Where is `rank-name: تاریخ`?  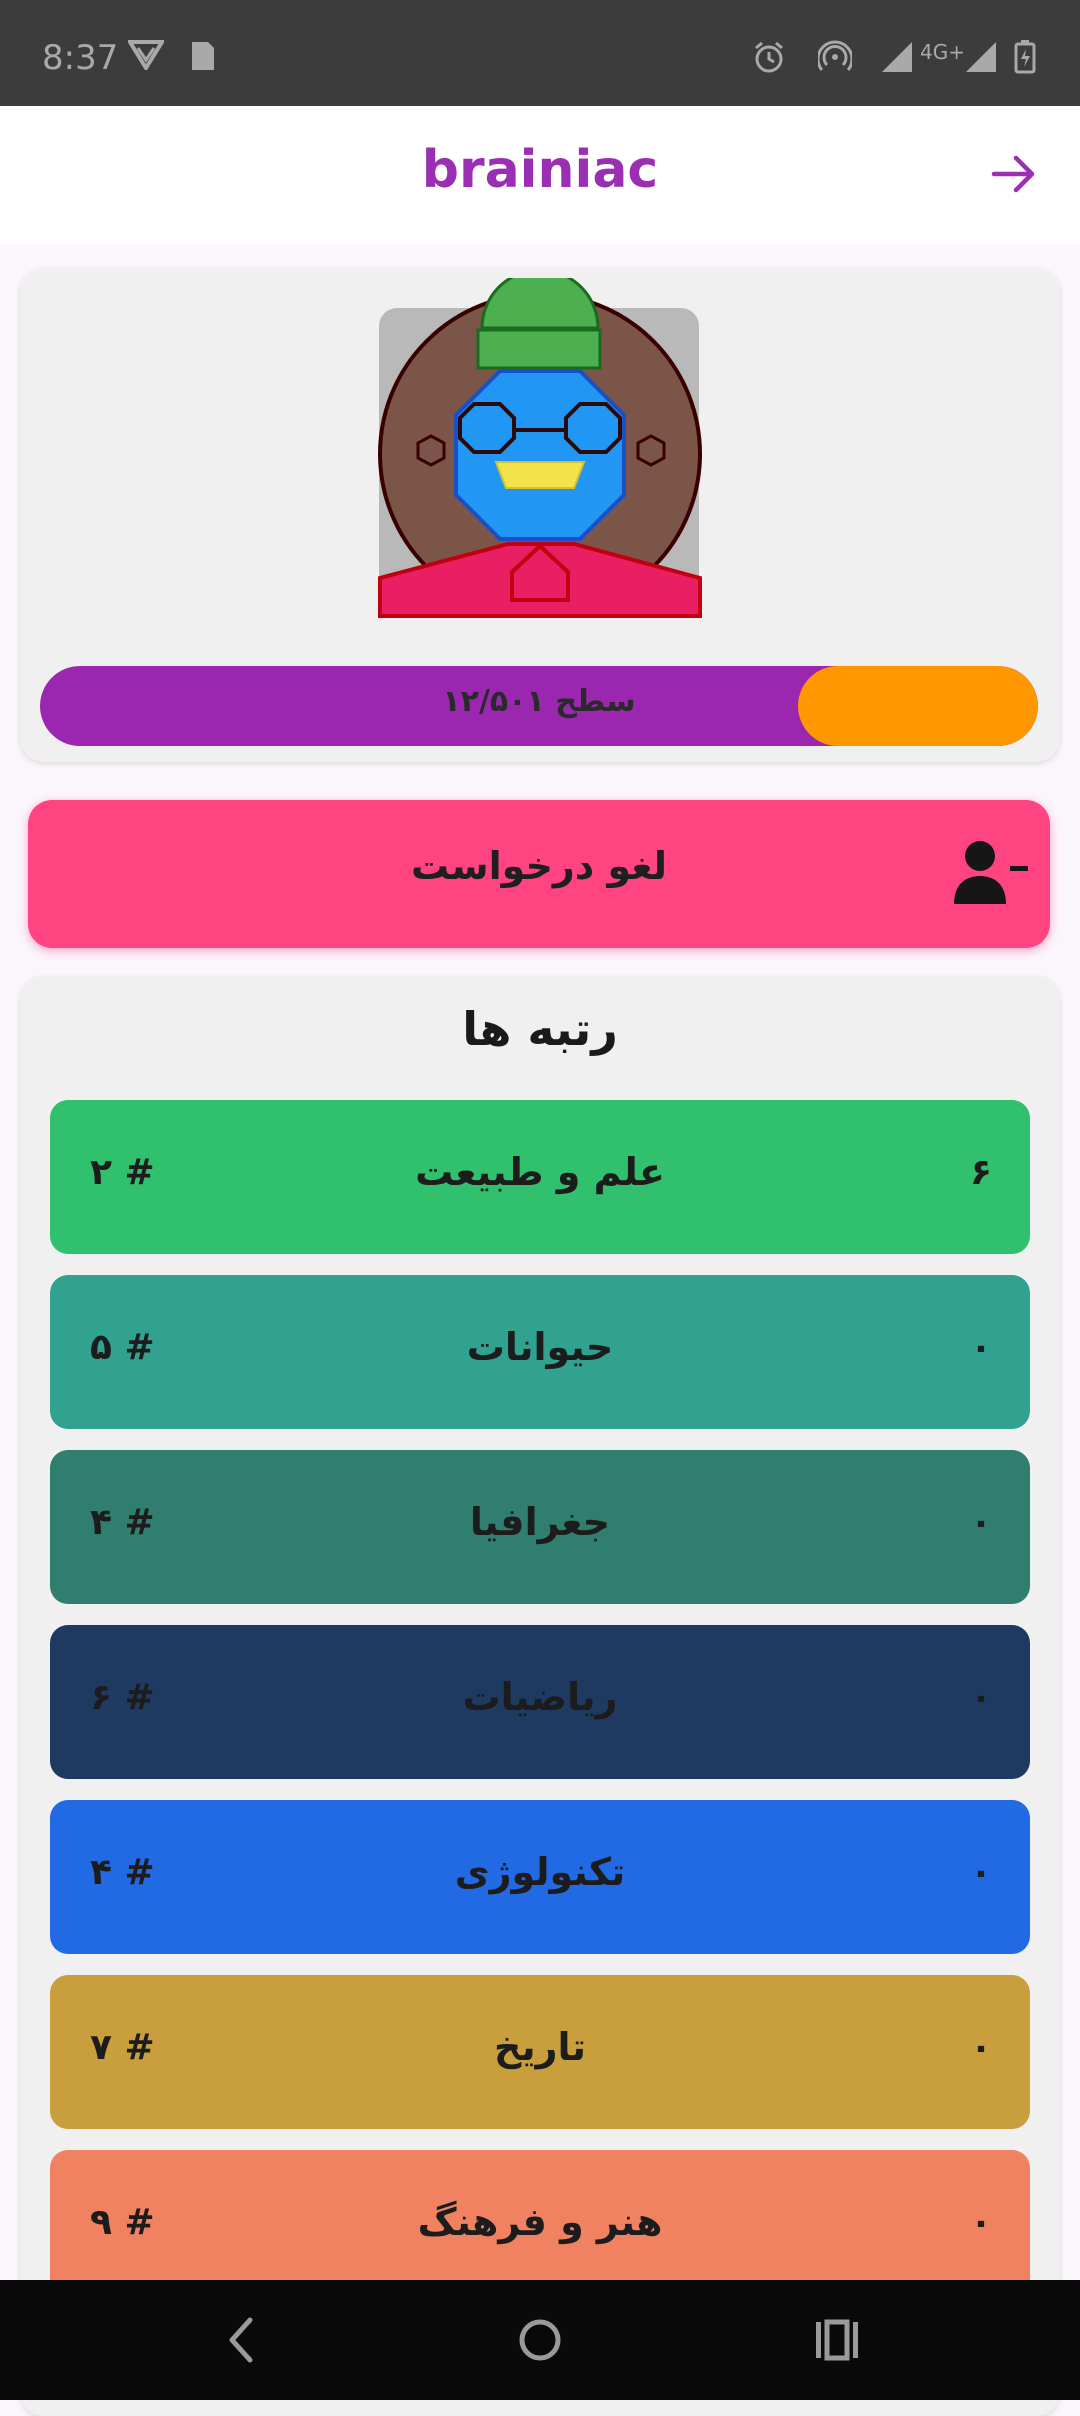 rank-name: تاریخ is located at coordinates (540, 2047).